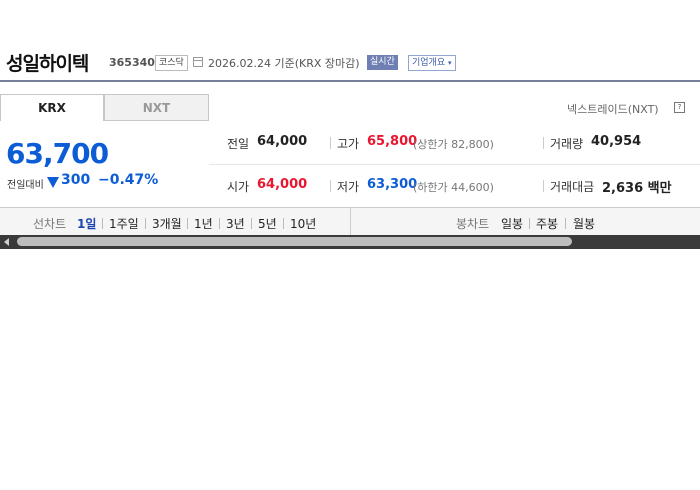 Image resolution: width=700 pixels, height=490 pixels. I want to click on scrollbar-thumb, so click(294, 241).